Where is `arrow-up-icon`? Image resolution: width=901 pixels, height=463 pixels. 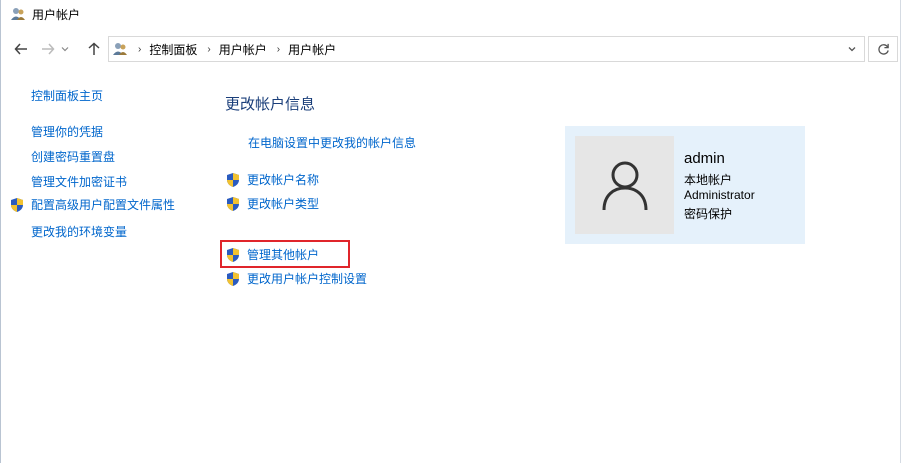
arrow-up-icon is located at coordinates (94, 48).